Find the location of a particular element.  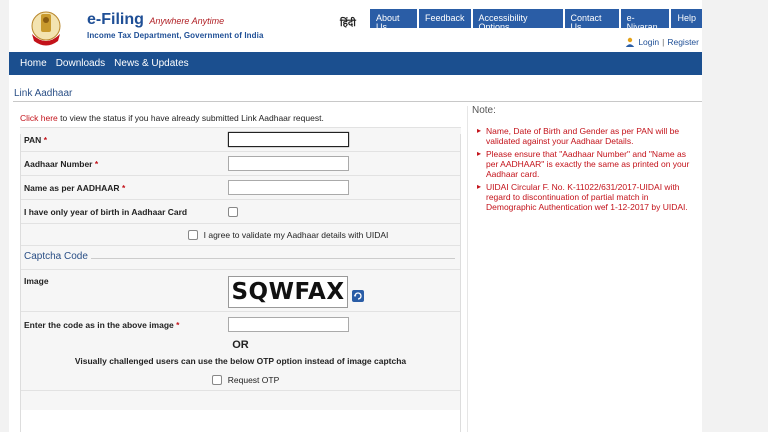

aadhaar-row: Aadhaar Number * is located at coordinates (240, 163).